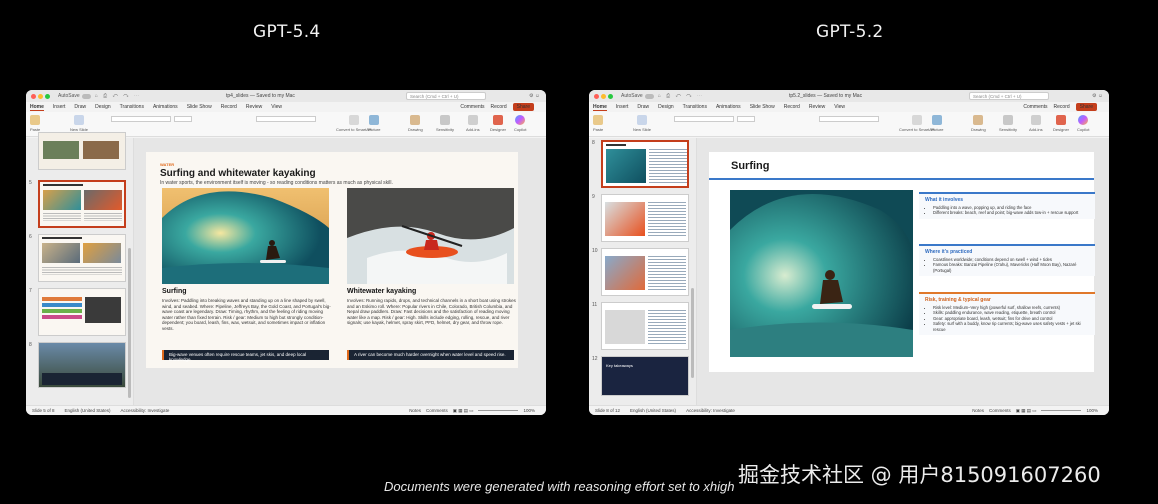  I want to click on thumbnail-number: 5, so click(30, 183).